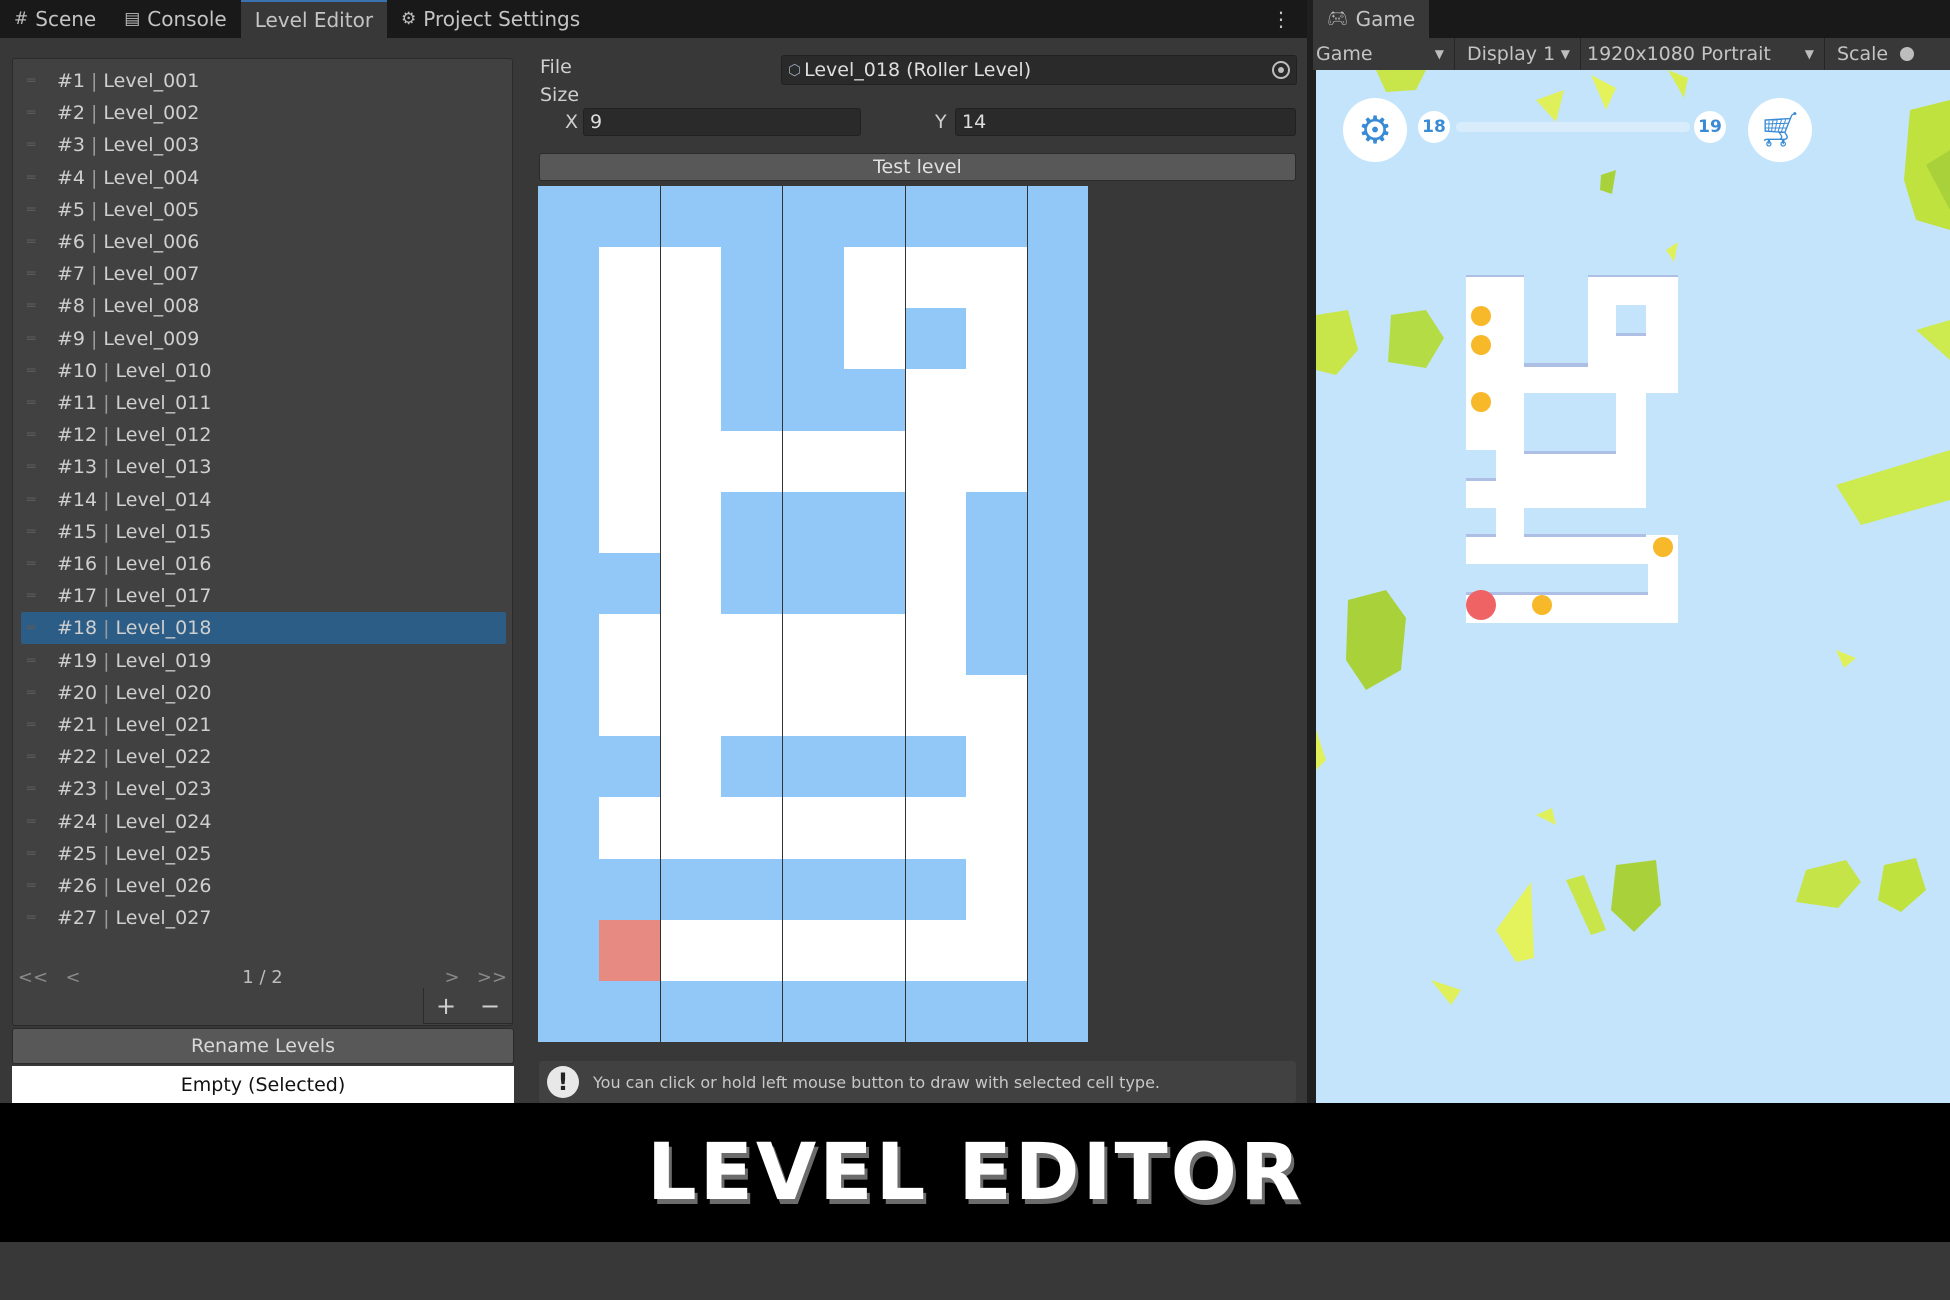  I want to click on rename-levels-button: Rename Levels, so click(263, 1046).